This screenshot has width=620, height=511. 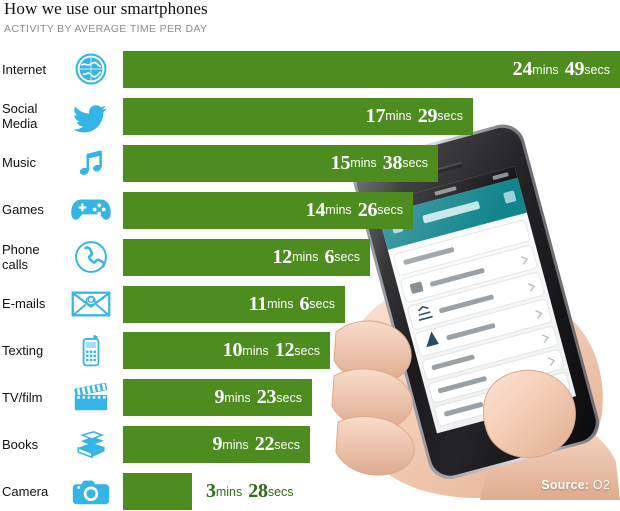 I want to click on bar-row-label: Games, so click(x=31, y=210).